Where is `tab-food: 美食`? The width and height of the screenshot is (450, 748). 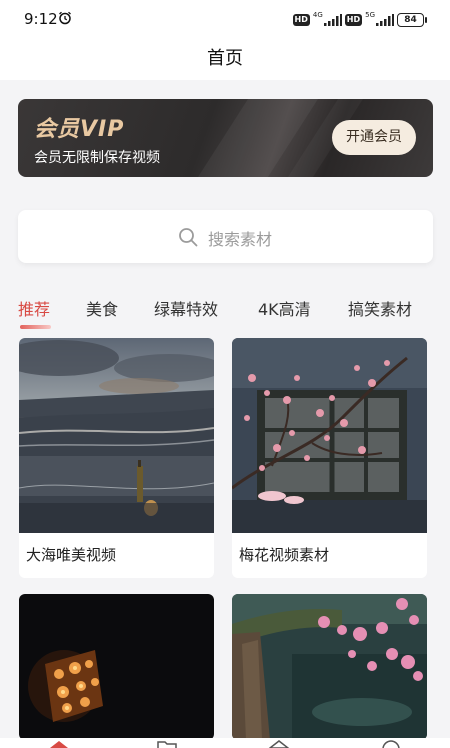
tab-food: 美食 is located at coordinates (102, 308).